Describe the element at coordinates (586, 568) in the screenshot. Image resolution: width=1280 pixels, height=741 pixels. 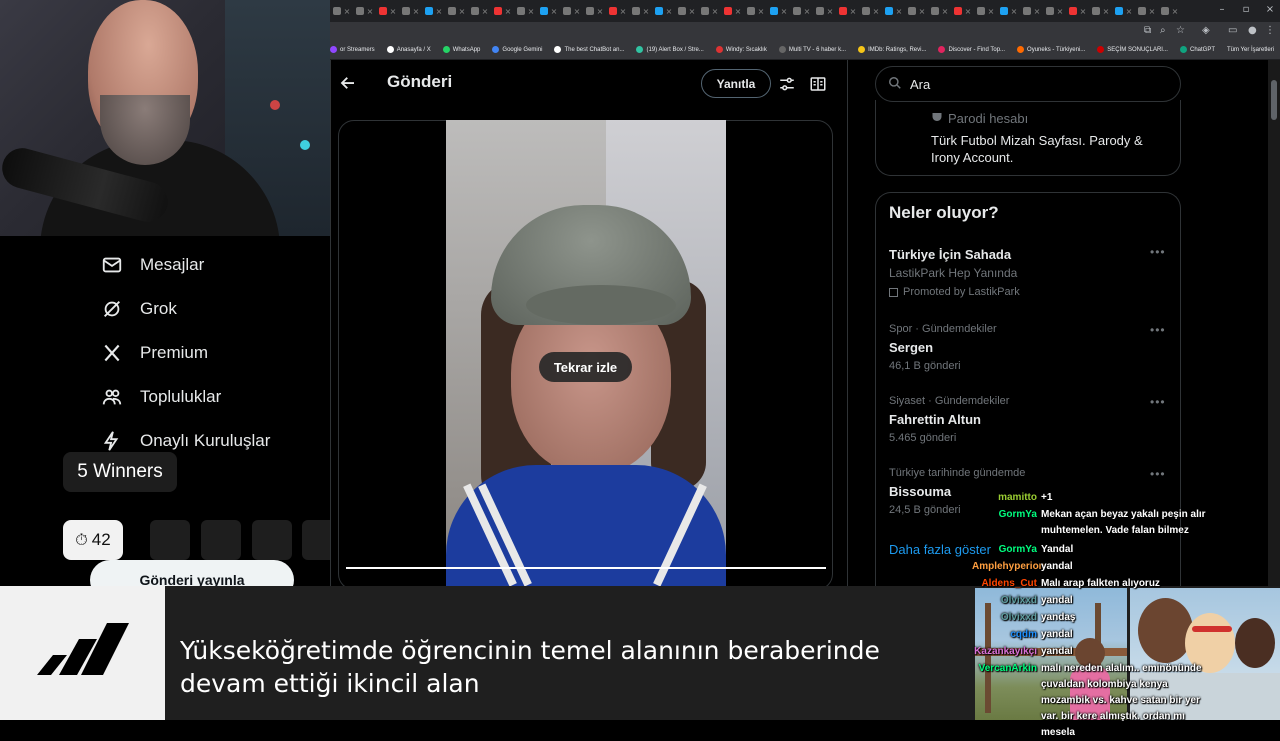
I see `video-progress-bar` at that location.